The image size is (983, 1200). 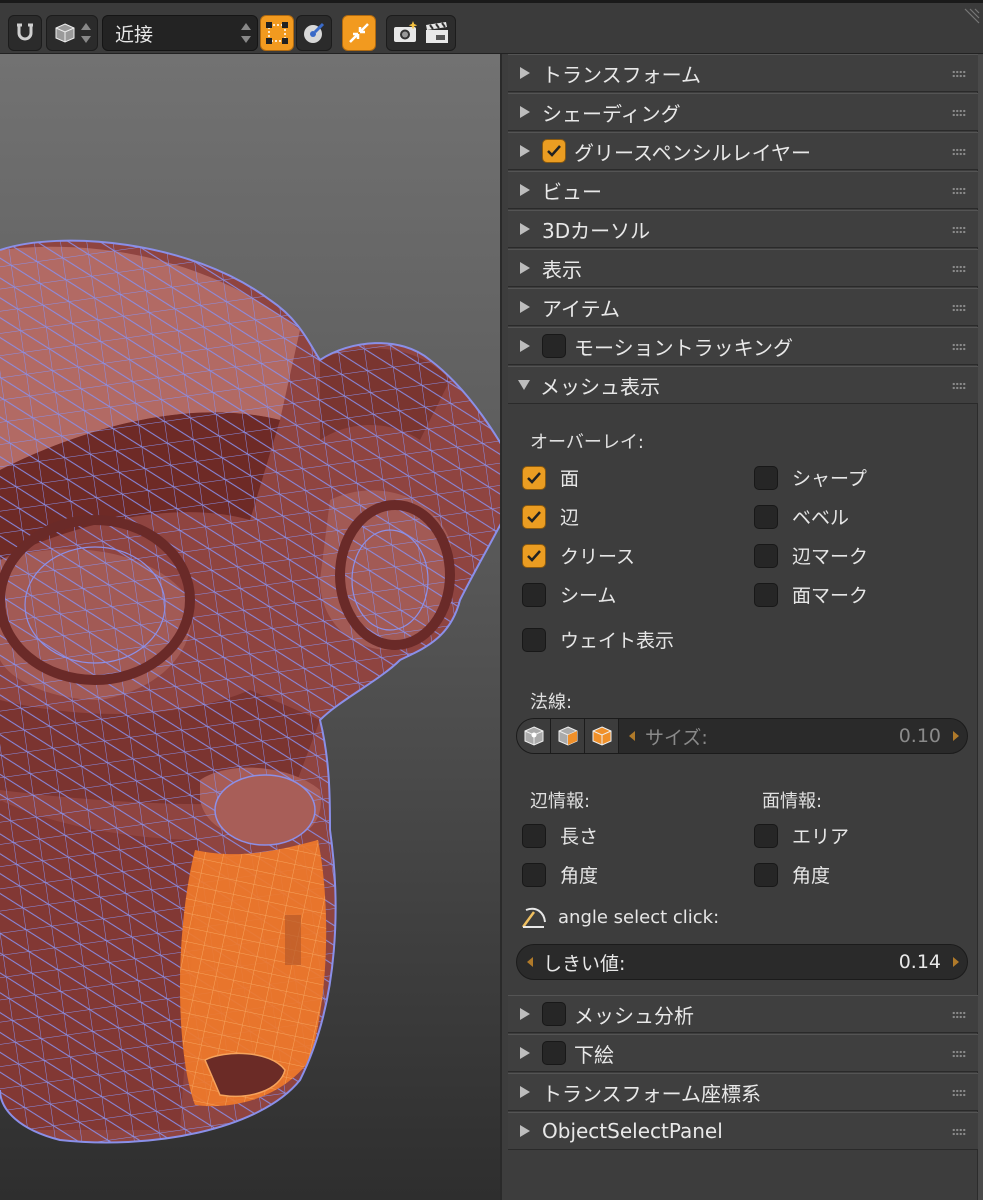 I want to click on section-label: シェーディング, so click(x=611, y=113).